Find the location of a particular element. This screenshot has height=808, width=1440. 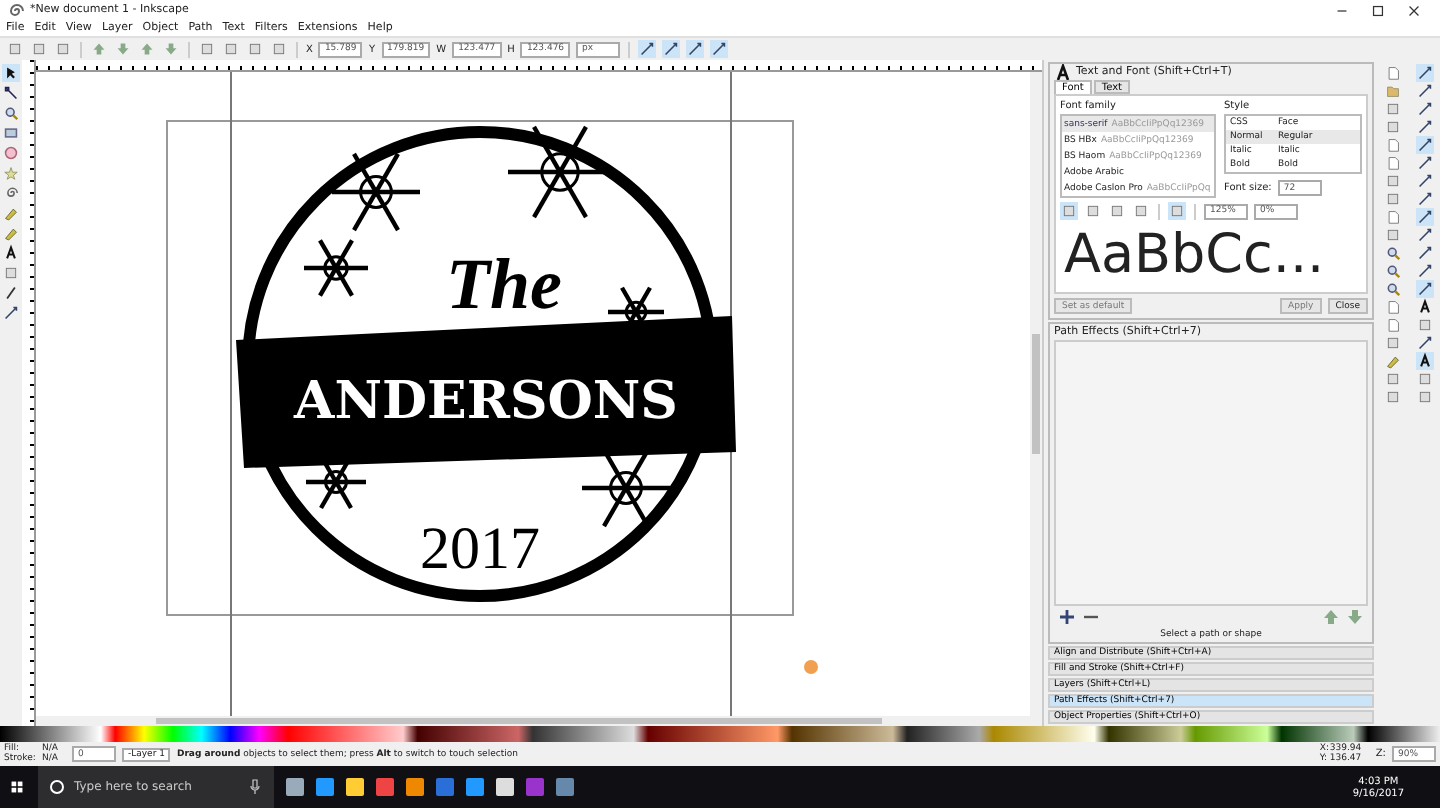

pen-icon is located at coordinates (11, 233).